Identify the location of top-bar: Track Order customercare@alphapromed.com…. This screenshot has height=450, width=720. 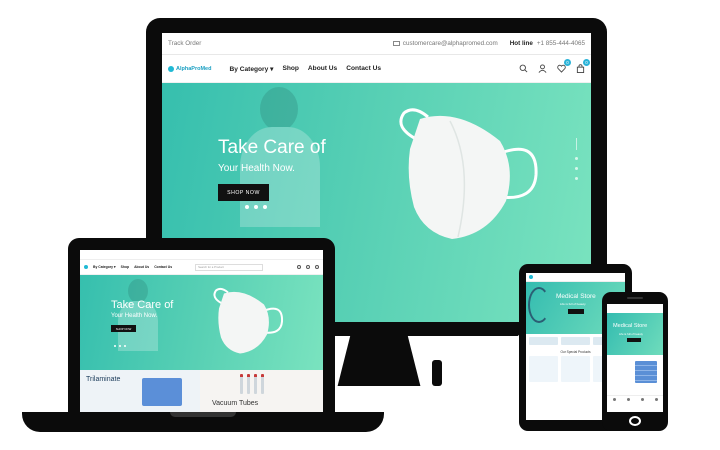
(376, 44).